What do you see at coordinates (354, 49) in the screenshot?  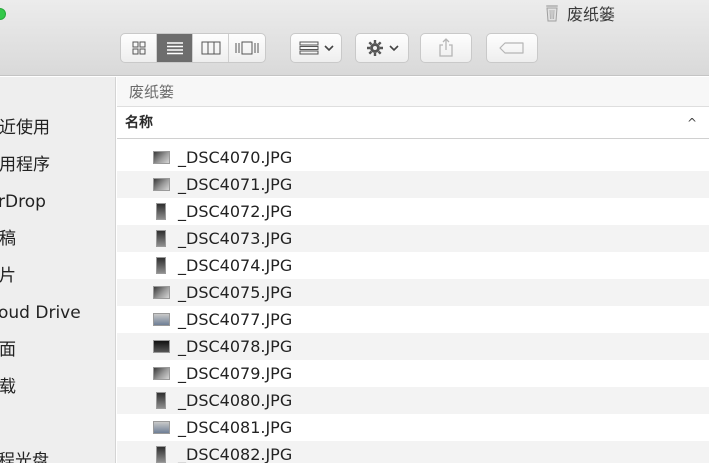 I see `toolbar` at bounding box center [354, 49].